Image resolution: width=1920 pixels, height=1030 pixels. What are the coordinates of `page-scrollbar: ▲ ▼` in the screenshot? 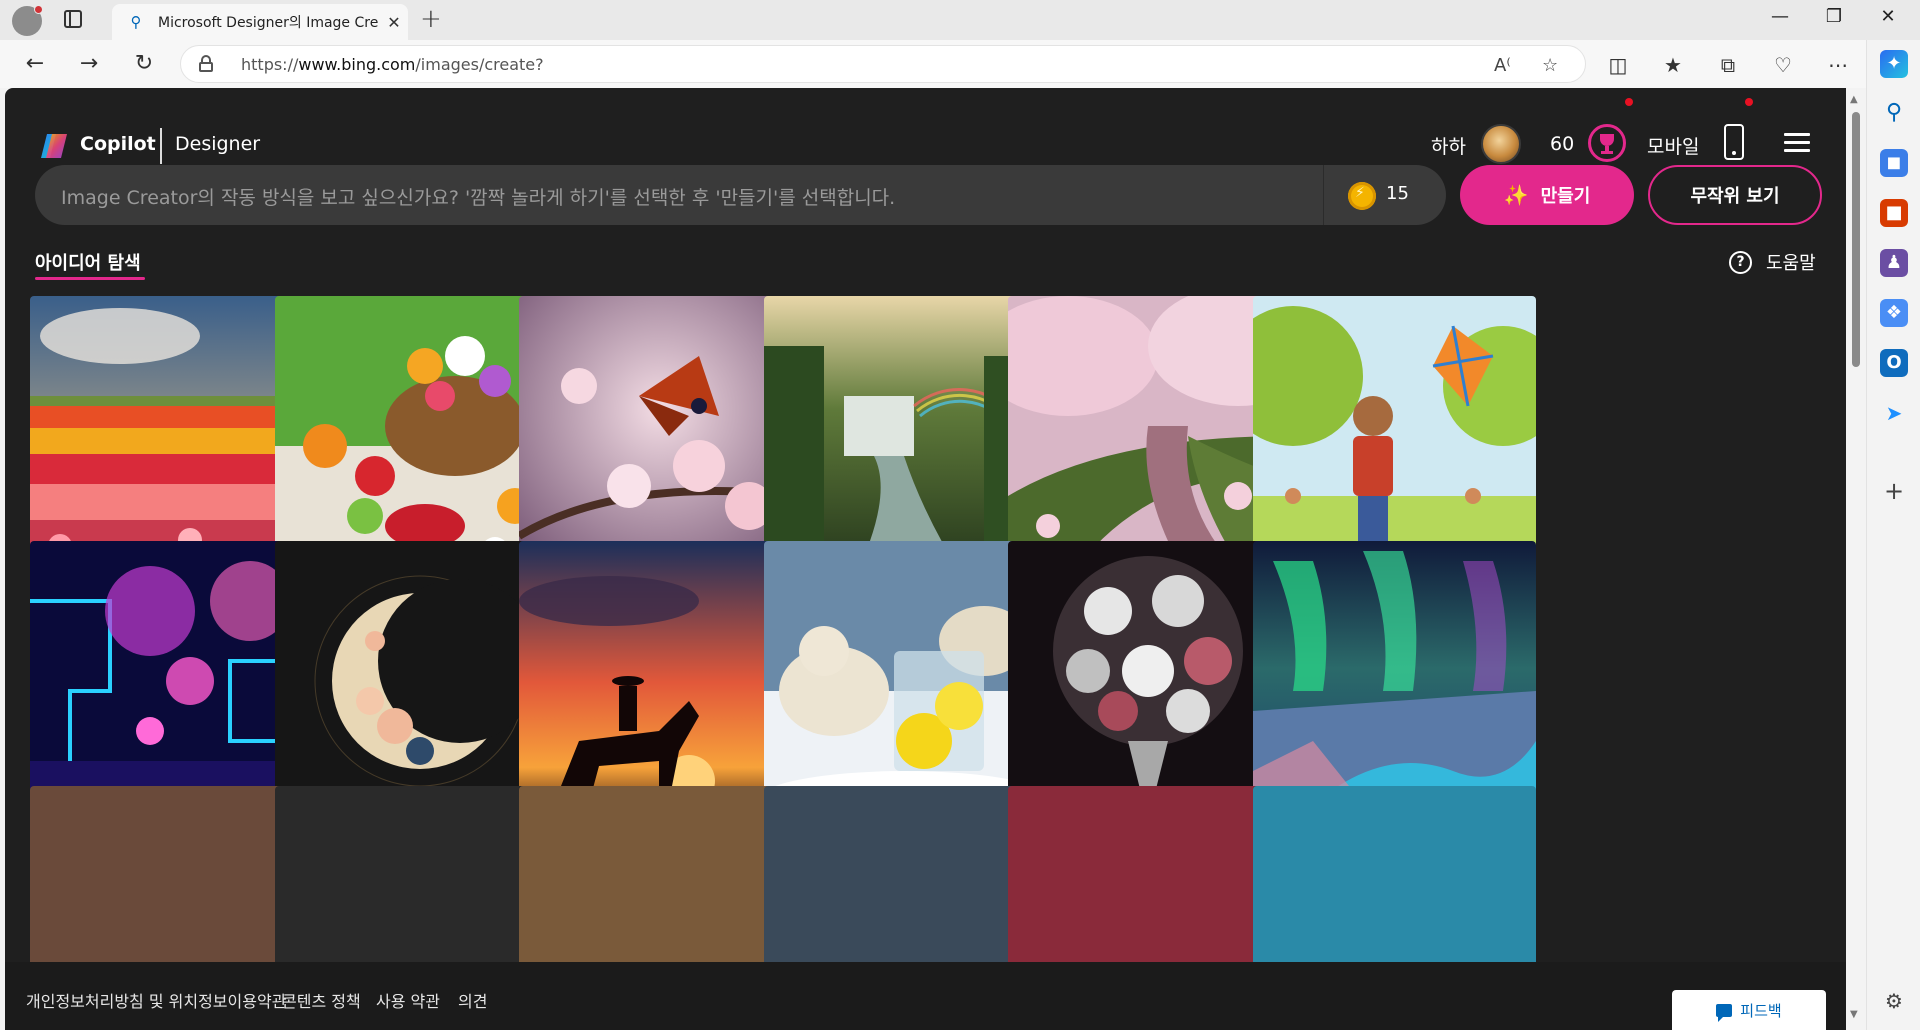 It's located at (1856, 559).